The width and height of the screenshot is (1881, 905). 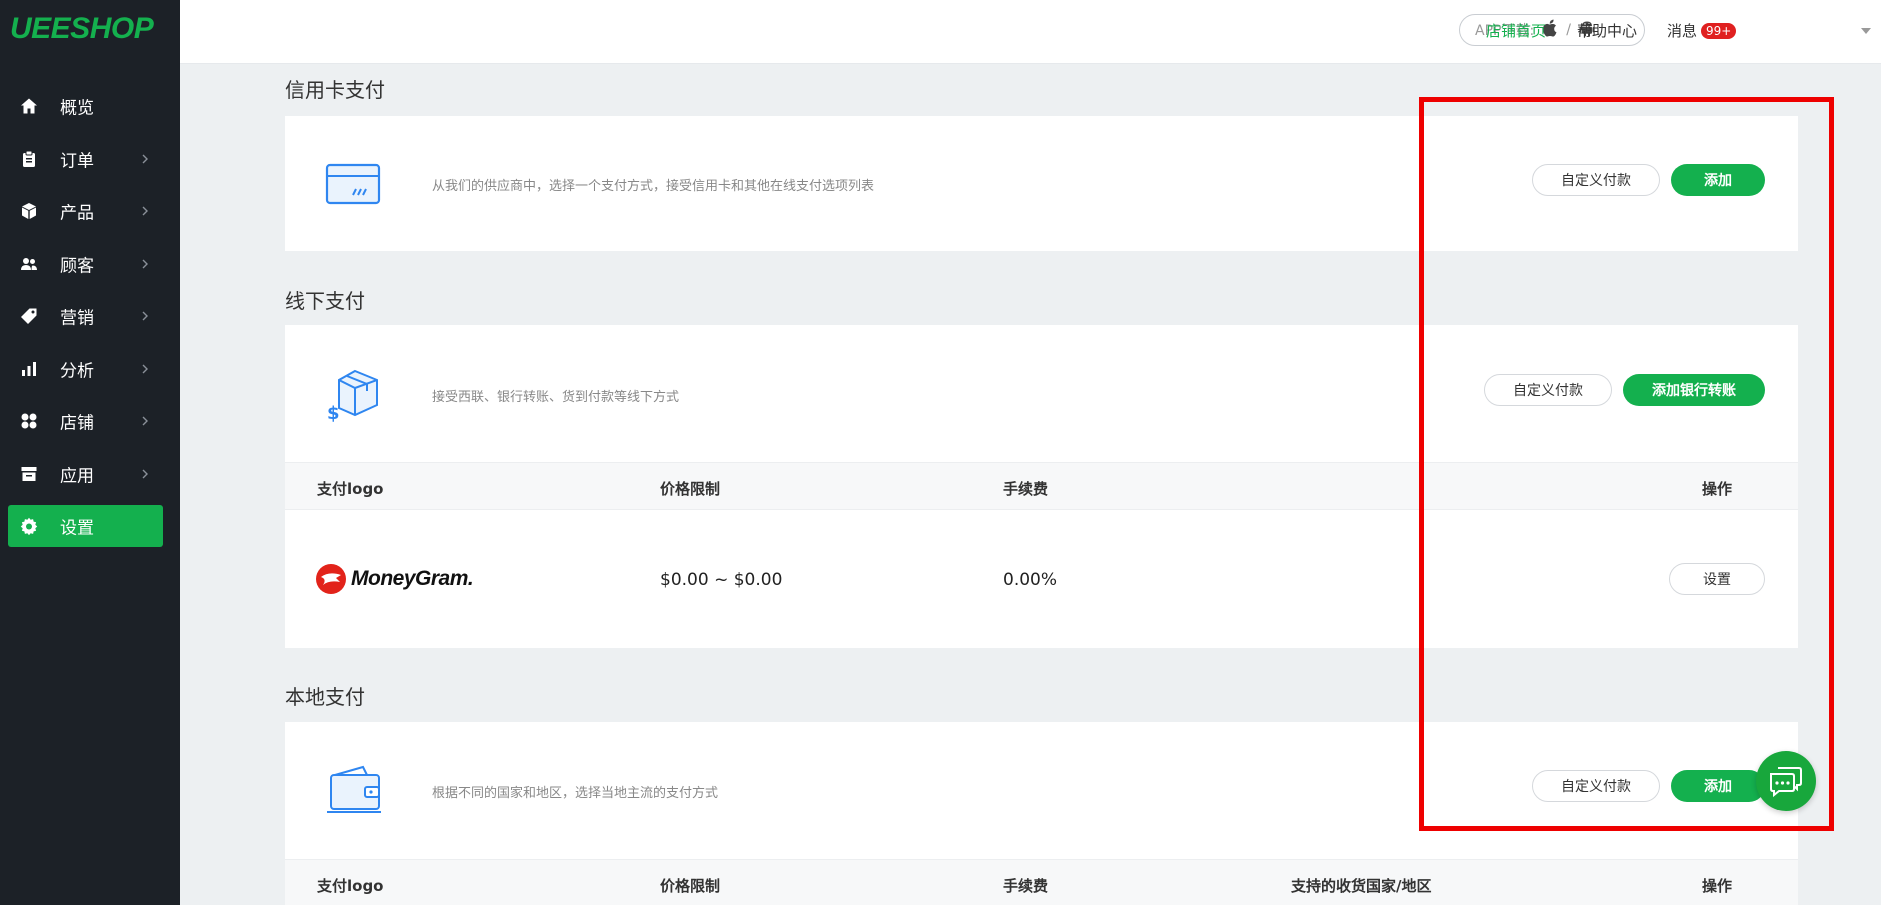 What do you see at coordinates (77, 161) in the screenshot?
I see `sidebar-item-label: 订单` at bounding box center [77, 161].